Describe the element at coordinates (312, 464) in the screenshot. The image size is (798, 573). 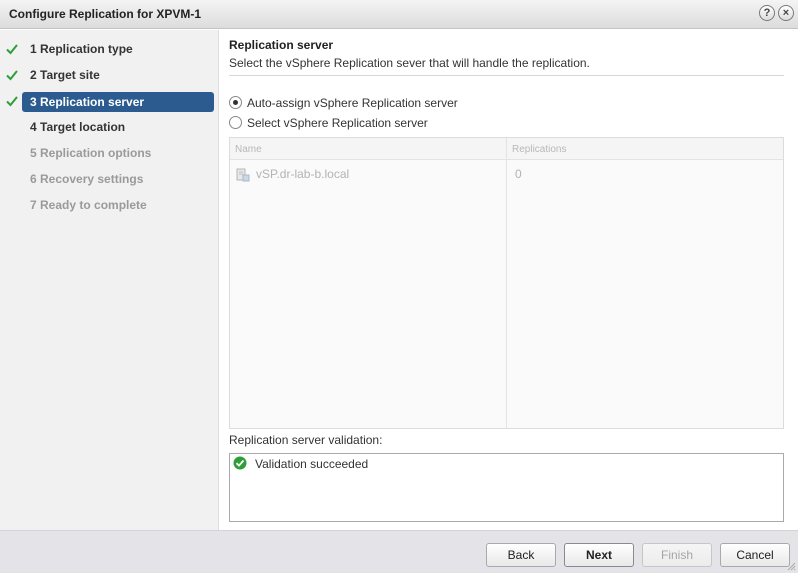
I see `validation-message: Validation succeeded` at that location.